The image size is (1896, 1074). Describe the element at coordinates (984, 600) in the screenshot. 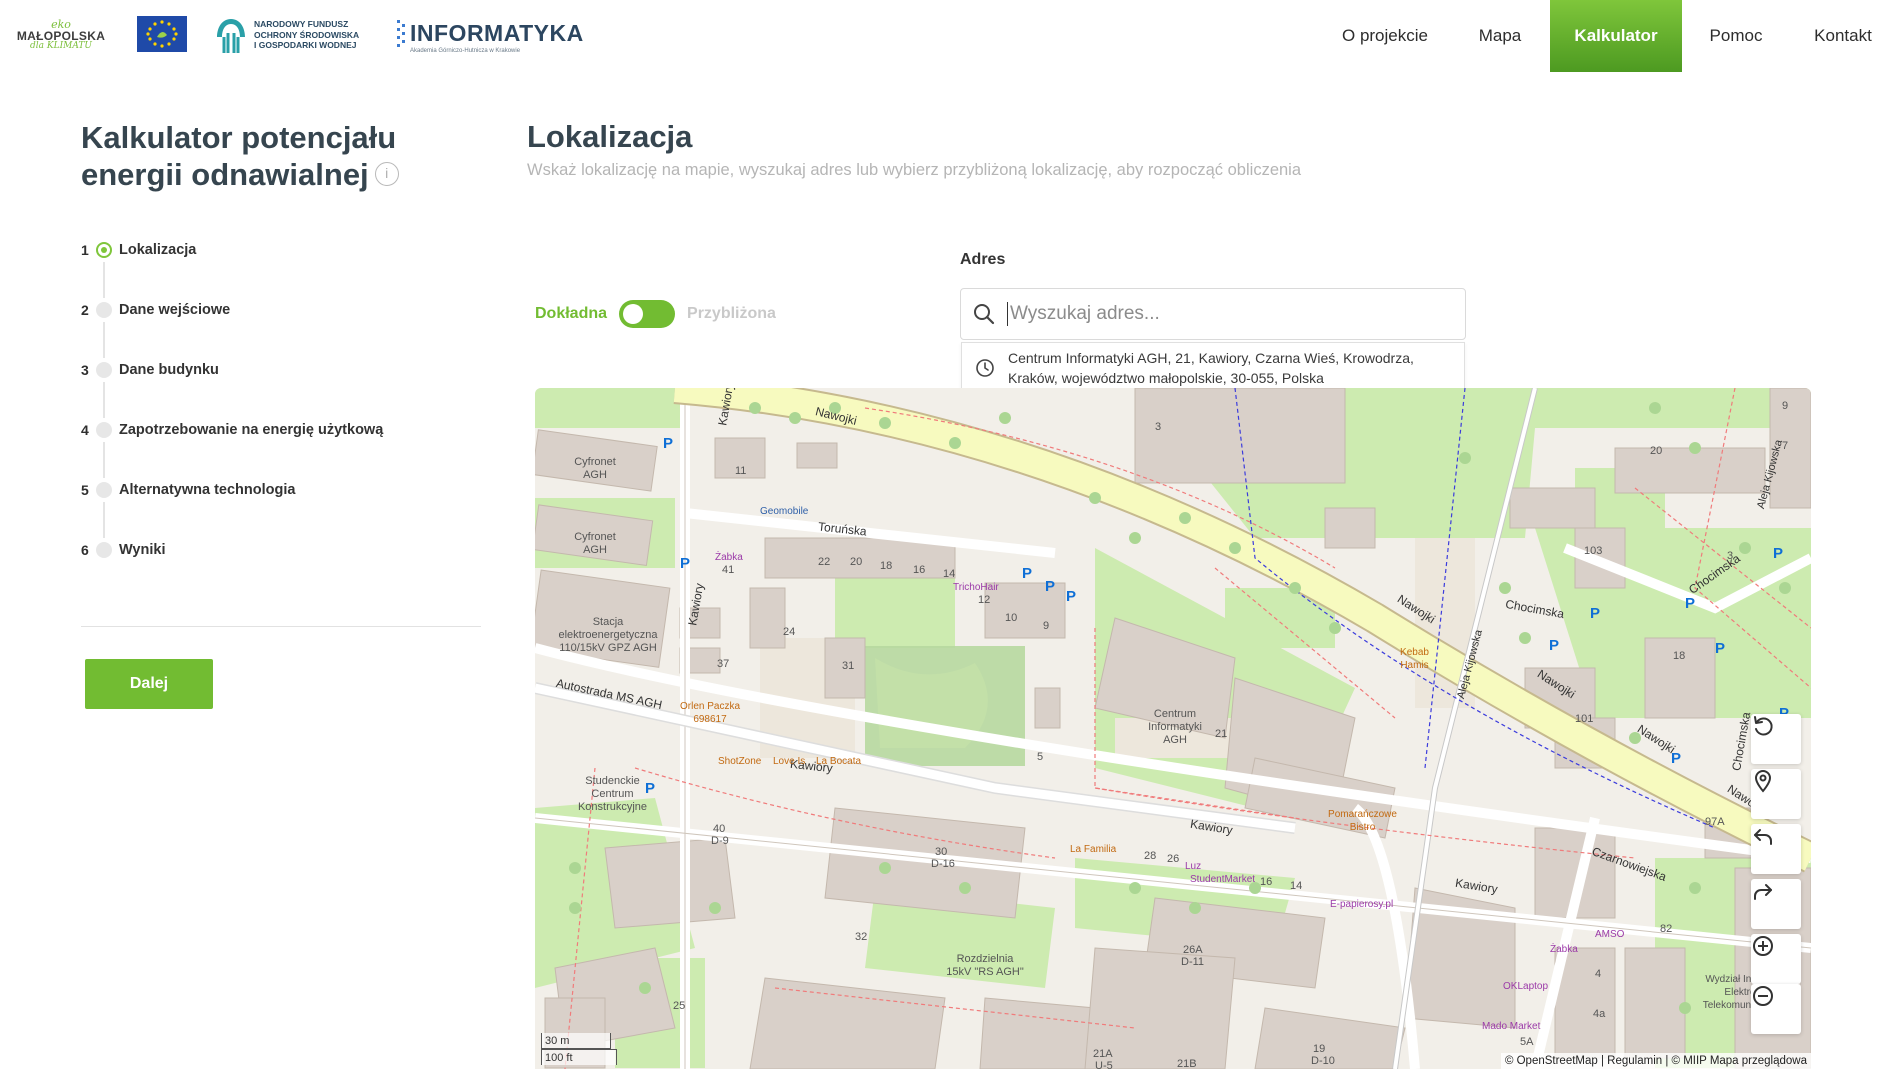

I see `map-num-12: 12` at that location.